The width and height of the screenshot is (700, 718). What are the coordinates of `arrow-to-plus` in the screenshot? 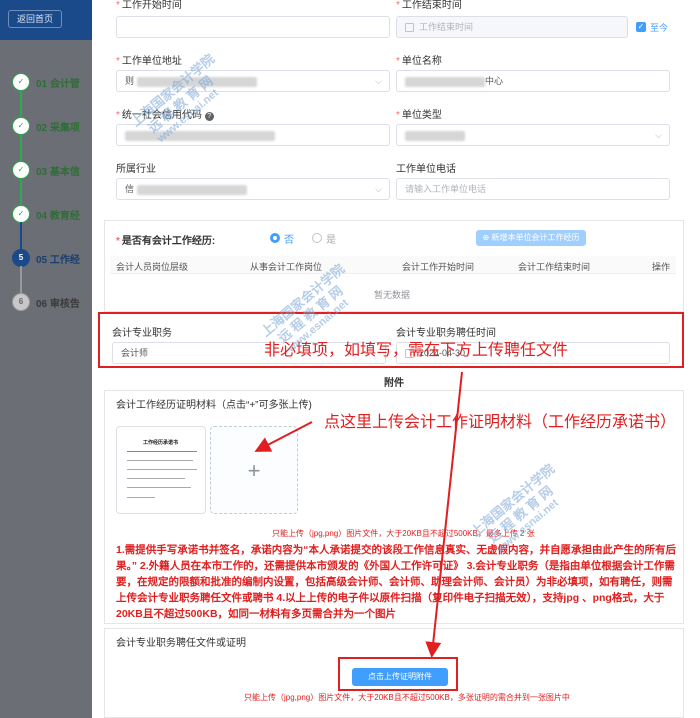 It's located at (283, 436).